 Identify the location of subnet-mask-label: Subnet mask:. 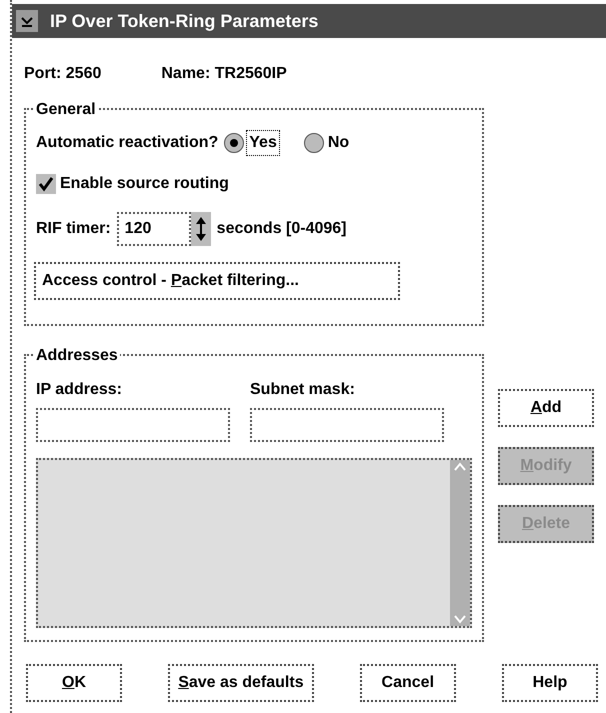
(303, 390).